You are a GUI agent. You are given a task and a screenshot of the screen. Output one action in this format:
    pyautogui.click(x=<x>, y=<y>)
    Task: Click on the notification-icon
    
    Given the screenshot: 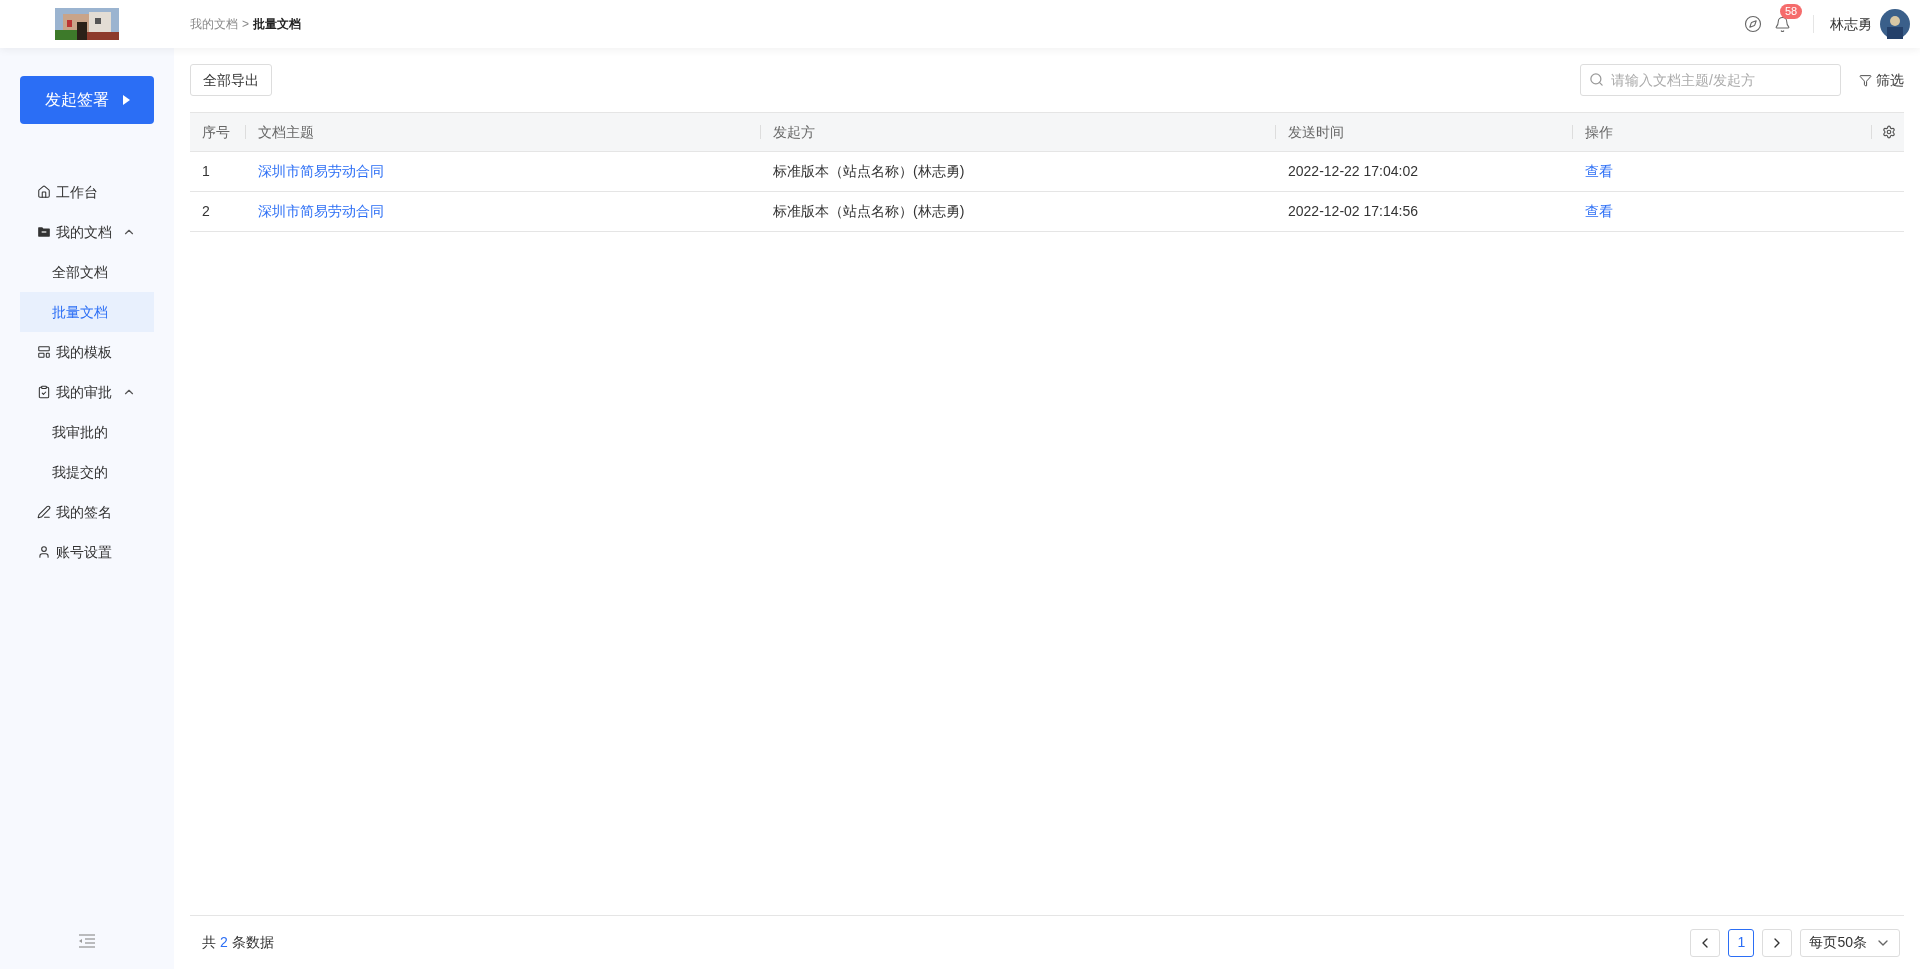 What is the action you would take?
    pyautogui.click(x=1782, y=24)
    